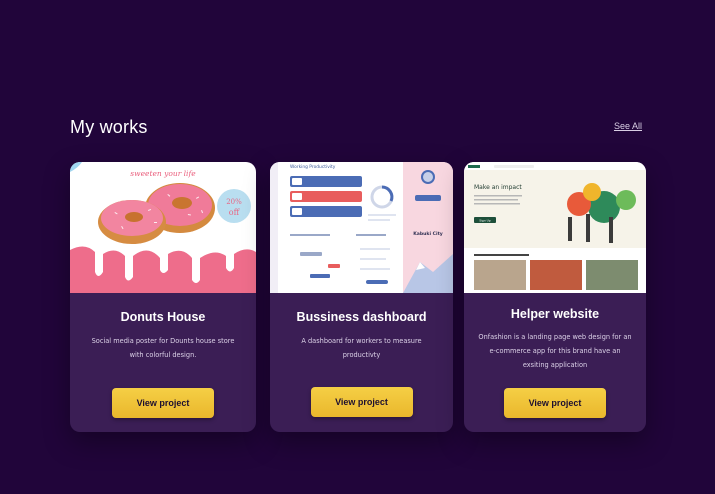 The image size is (715, 494). Describe the element at coordinates (235, 212) in the screenshot. I see `svg-text: off` at that location.